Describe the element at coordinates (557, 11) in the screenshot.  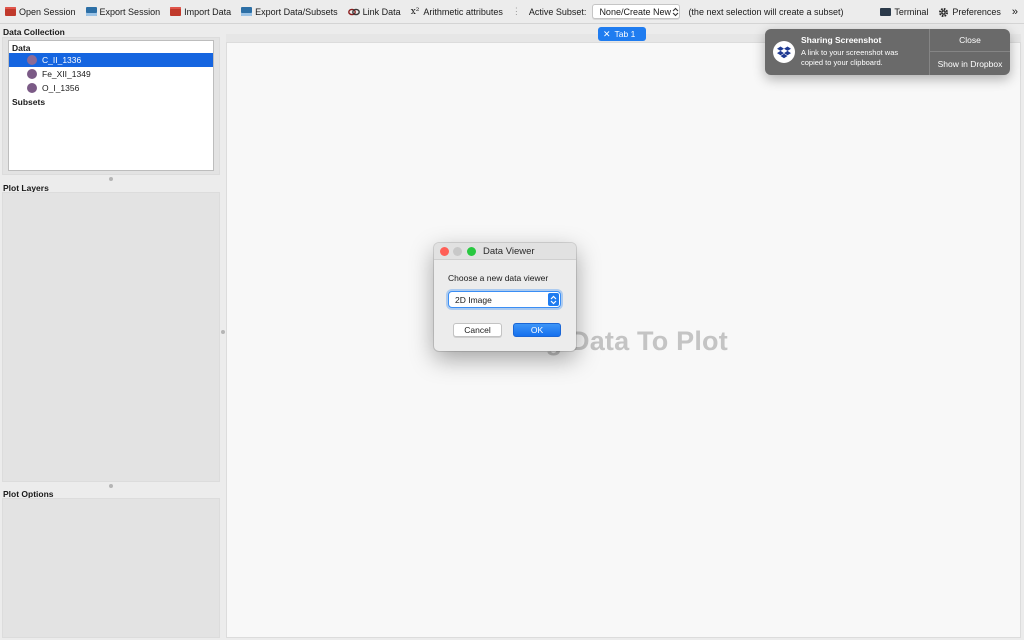
I see `active-subset-label: Active Subset:` at that location.